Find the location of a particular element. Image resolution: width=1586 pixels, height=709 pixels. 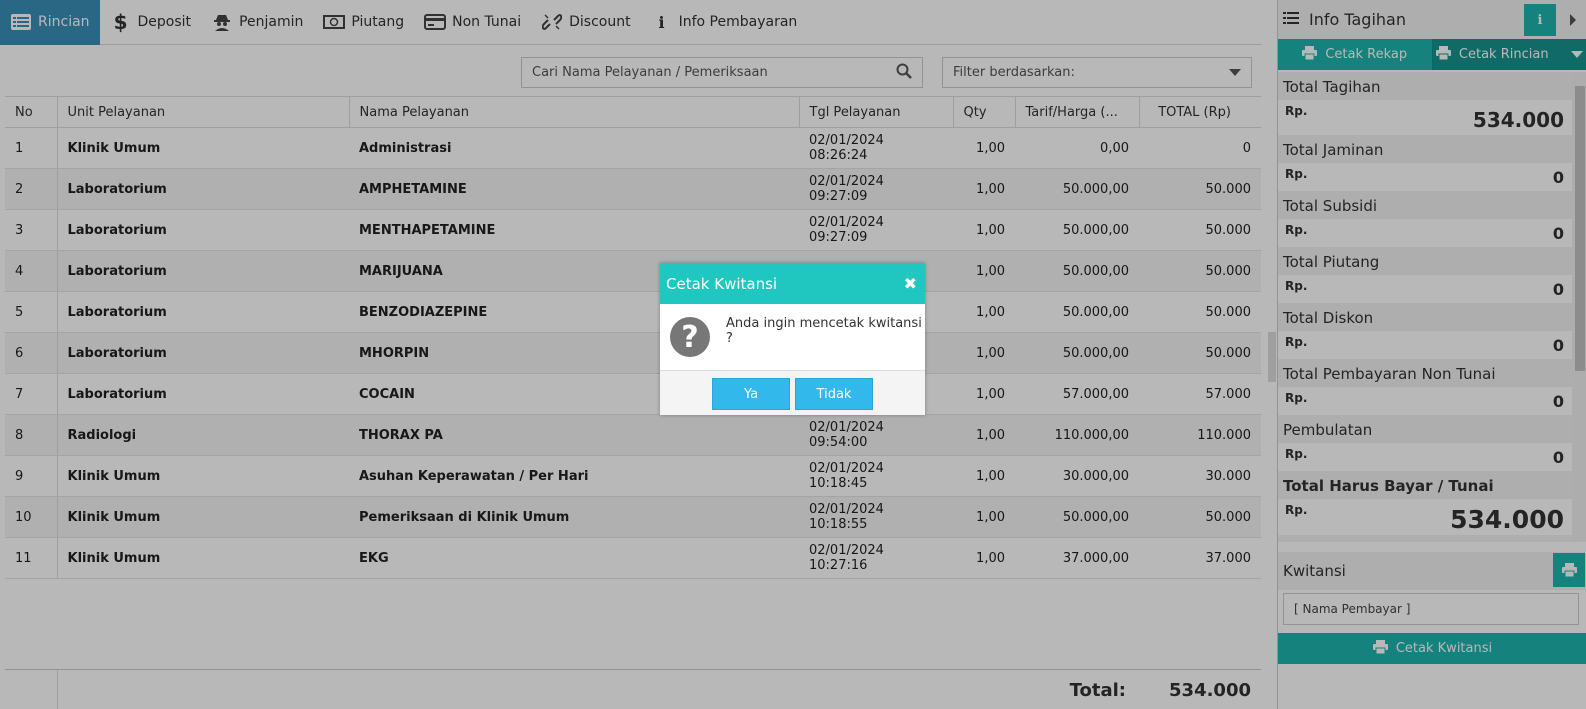

question-icon: ? is located at coordinates (690, 337).